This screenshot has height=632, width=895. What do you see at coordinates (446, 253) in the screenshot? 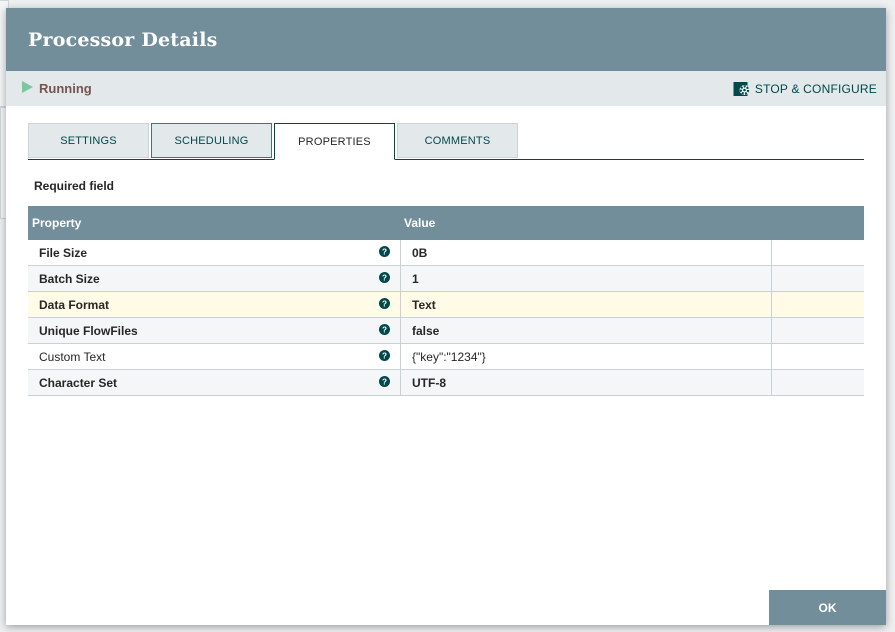
I see `table-row: File Size ? 0B` at bounding box center [446, 253].